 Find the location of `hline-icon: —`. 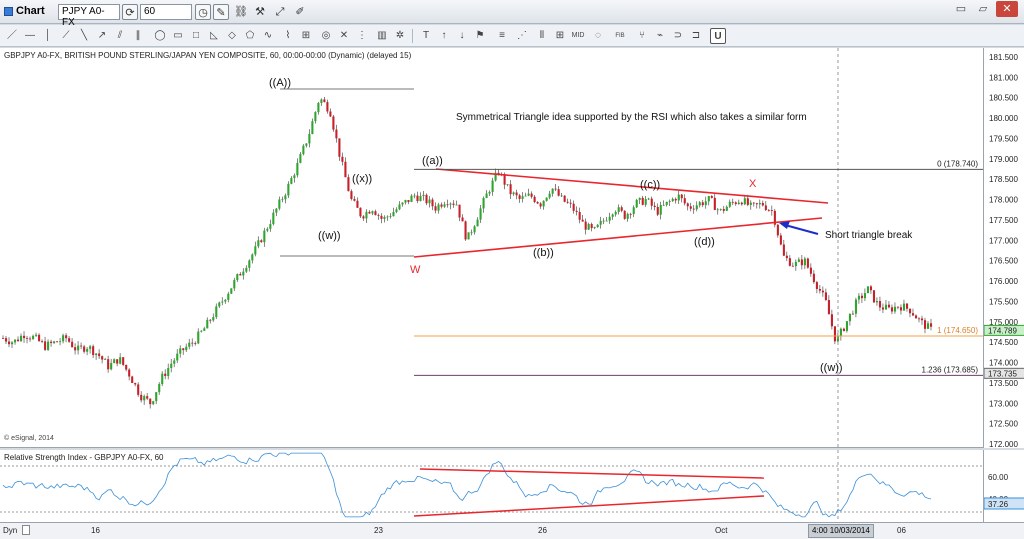

hline-icon: — is located at coordinates (30, 36).